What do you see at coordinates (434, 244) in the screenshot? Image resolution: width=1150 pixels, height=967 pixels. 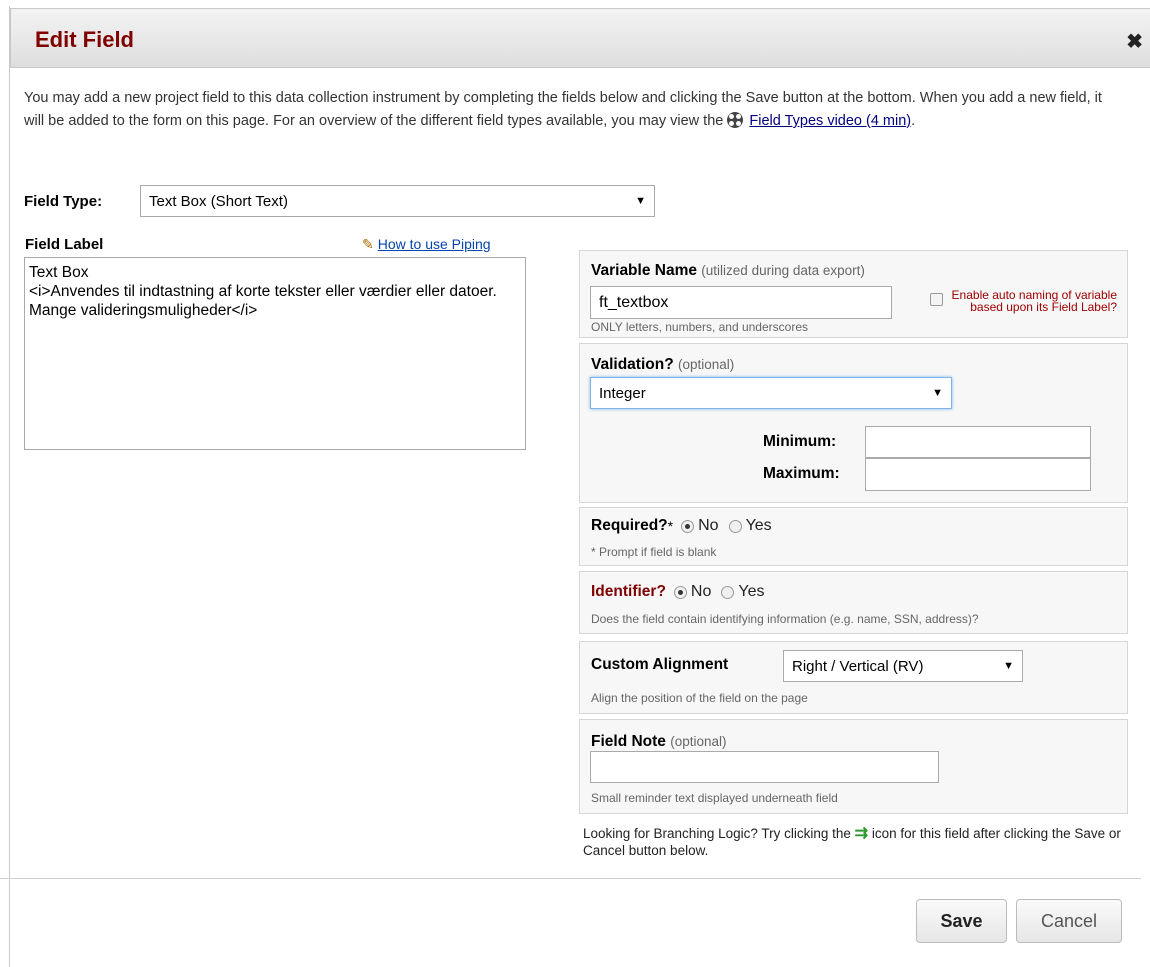 I see `piping-link-text: How to use Piping` at bounding box center [434, 244].